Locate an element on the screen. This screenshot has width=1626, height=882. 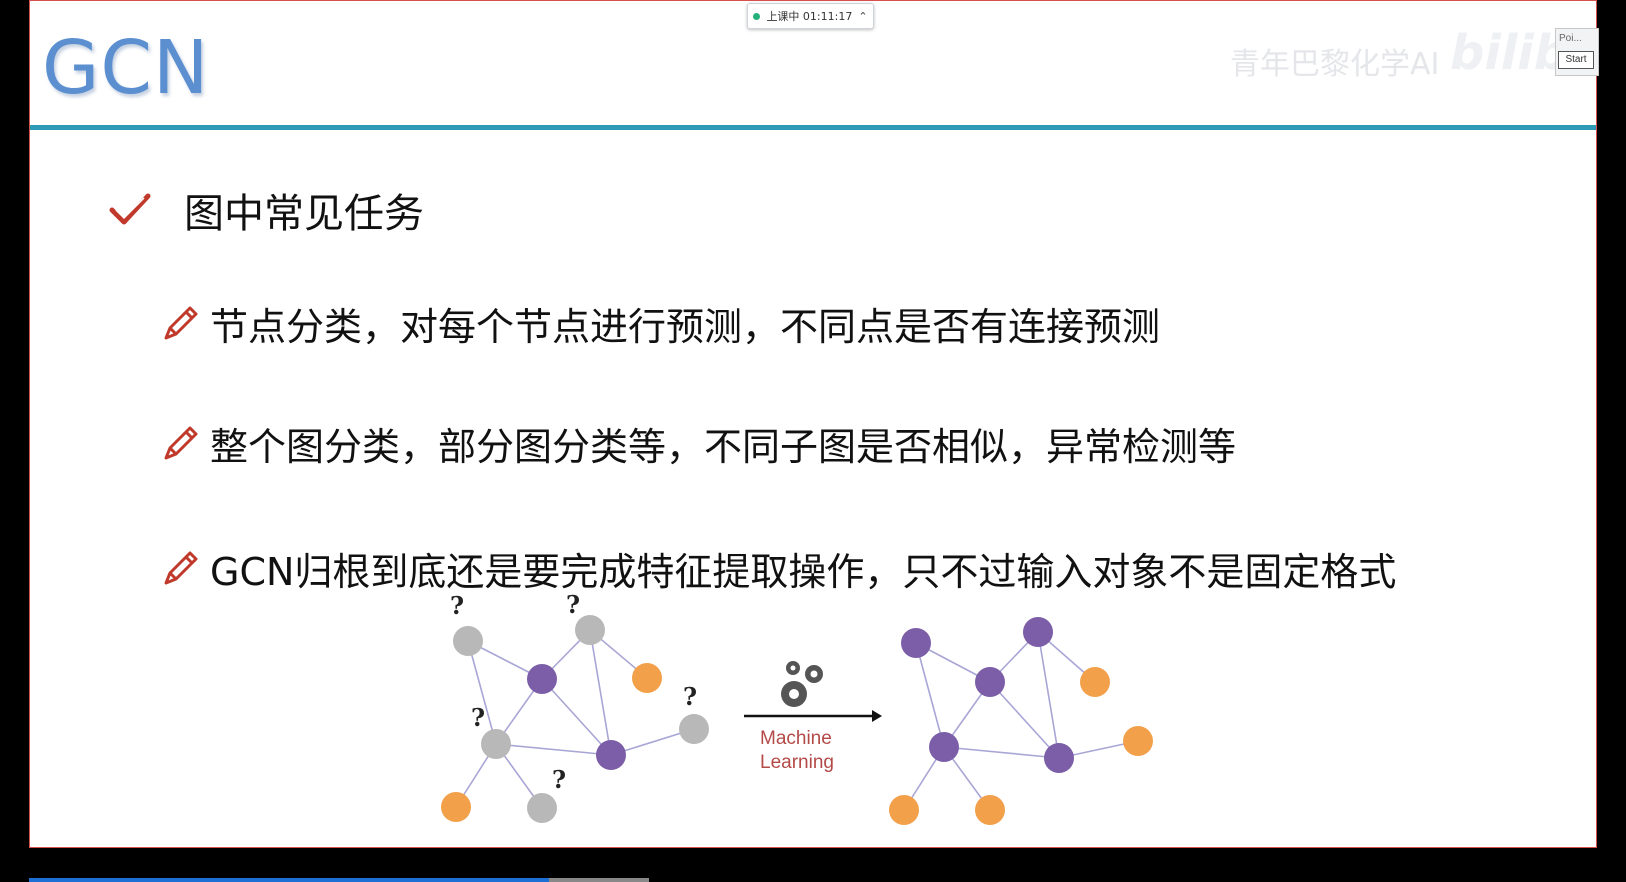
bottom-strip is located at coordinates (813, 865).